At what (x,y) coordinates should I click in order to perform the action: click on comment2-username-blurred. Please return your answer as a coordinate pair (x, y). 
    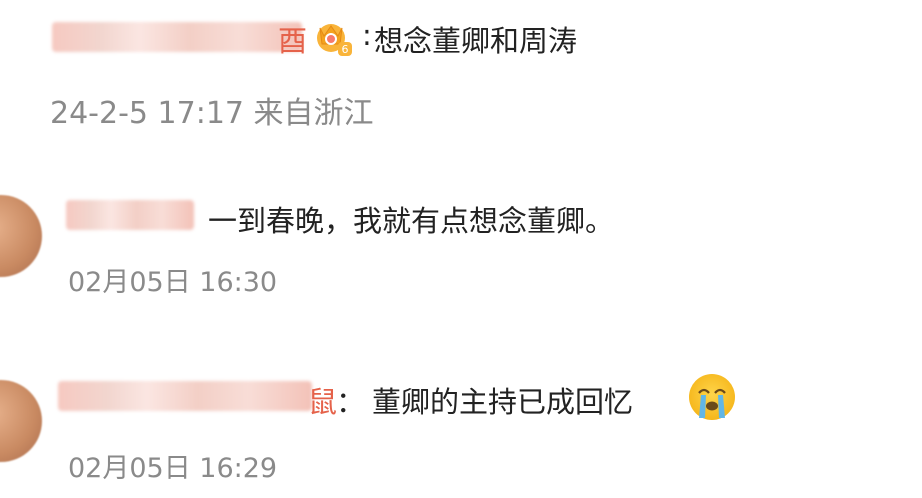
    Looking at the image, I should click on (185, 396).